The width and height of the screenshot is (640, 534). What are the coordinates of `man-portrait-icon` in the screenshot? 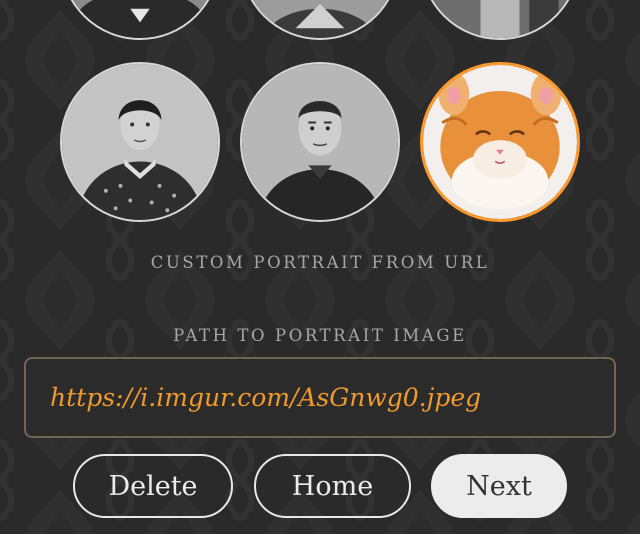 It's located at (320, 142).